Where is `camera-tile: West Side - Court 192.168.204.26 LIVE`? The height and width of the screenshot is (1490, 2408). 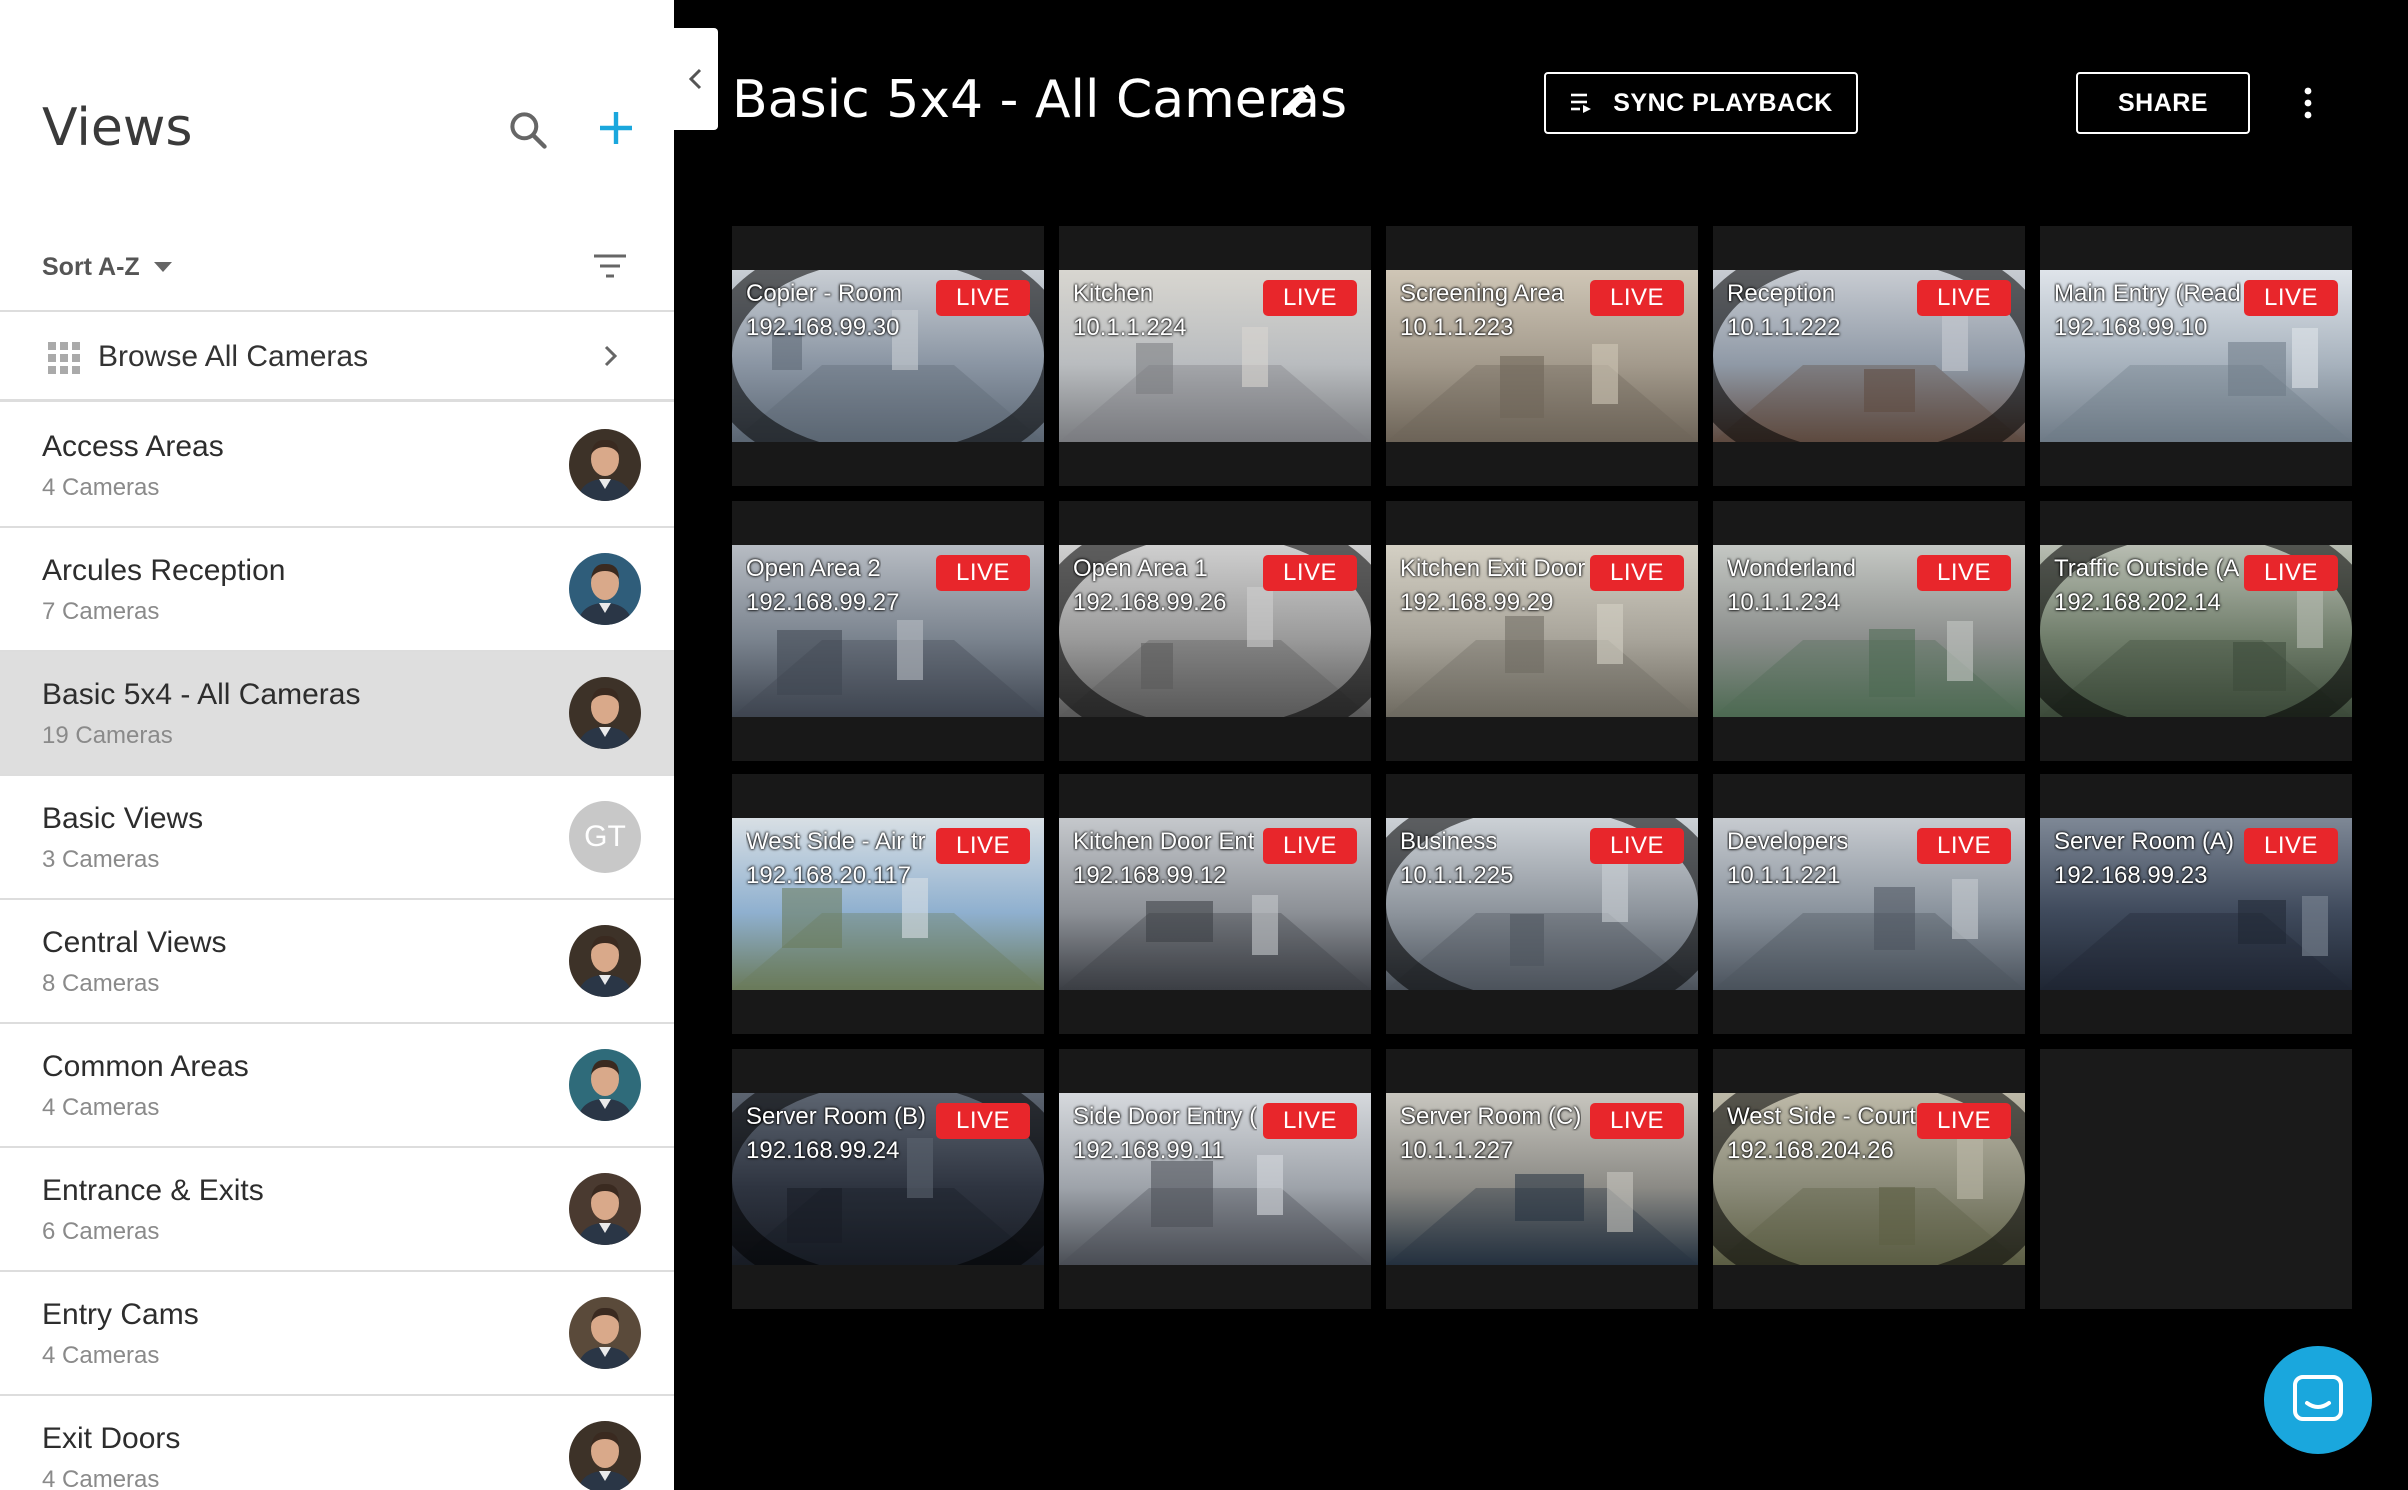 camera-tile: West Side - Court 192.168.204.26 LIVE is located at coordinates (1869, 1179).